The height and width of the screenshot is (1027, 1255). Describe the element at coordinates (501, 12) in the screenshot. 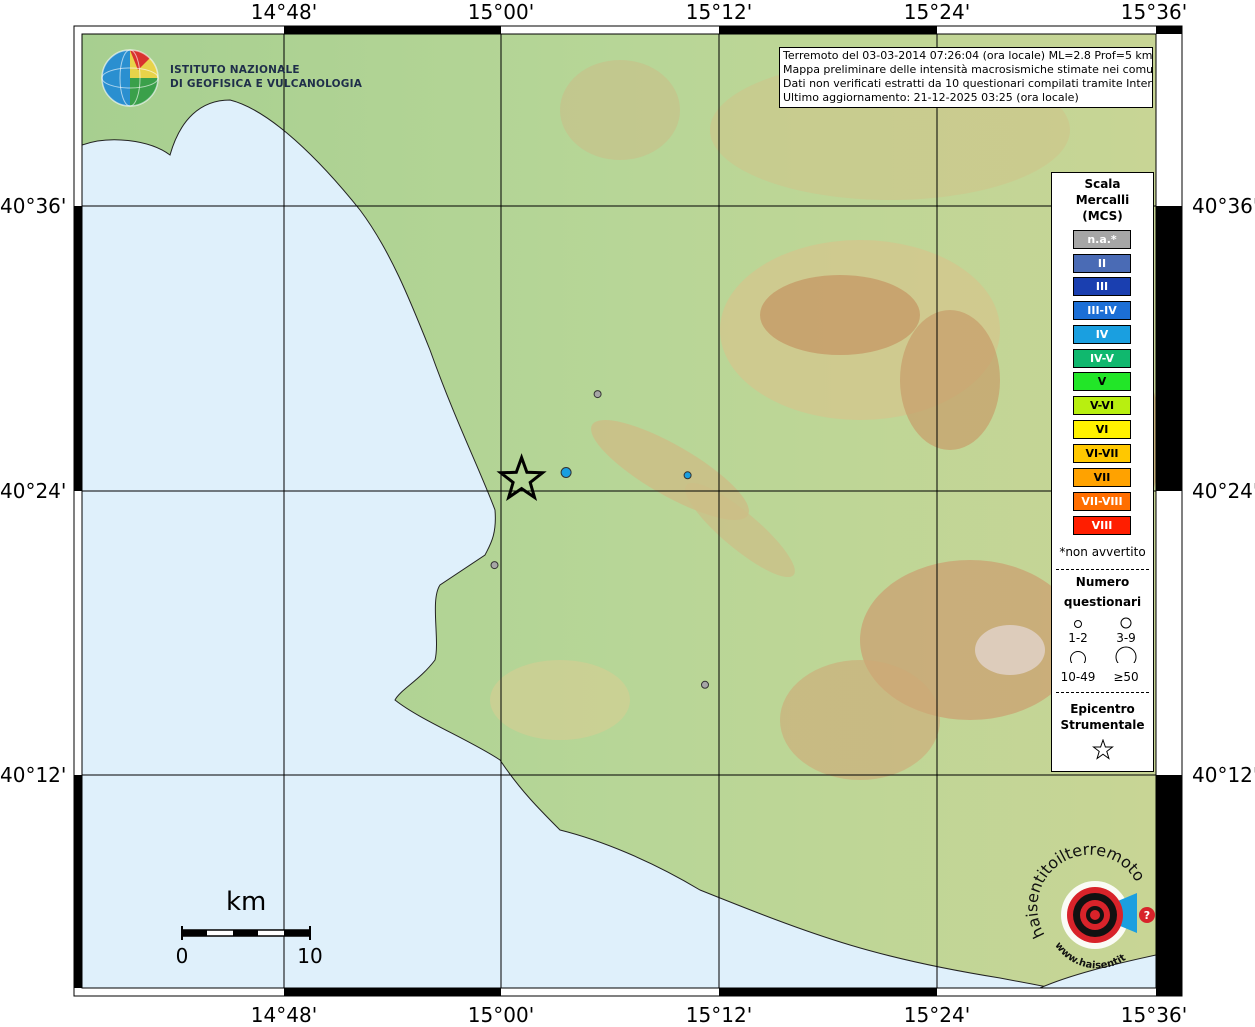

I see `lon-label-top-2: 15°00'` at that location.